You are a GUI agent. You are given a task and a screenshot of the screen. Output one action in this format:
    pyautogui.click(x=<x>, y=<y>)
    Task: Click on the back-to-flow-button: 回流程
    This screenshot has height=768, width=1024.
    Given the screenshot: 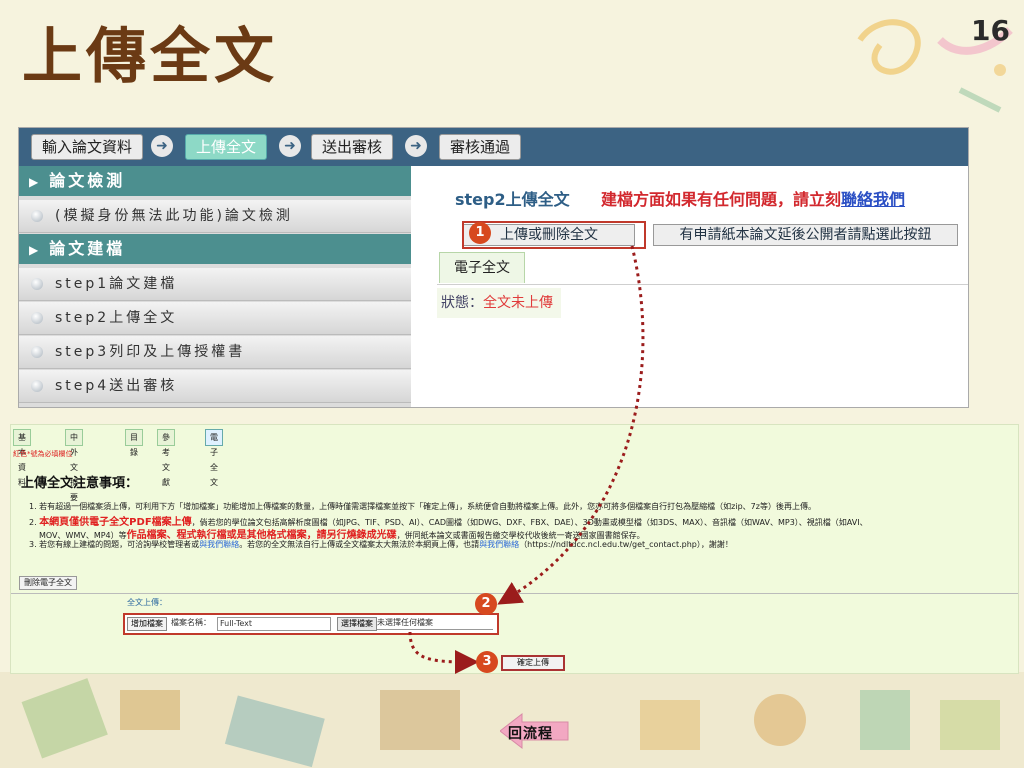 What is the action you would take?
    pyautogui.click(x=536, y=731)
    